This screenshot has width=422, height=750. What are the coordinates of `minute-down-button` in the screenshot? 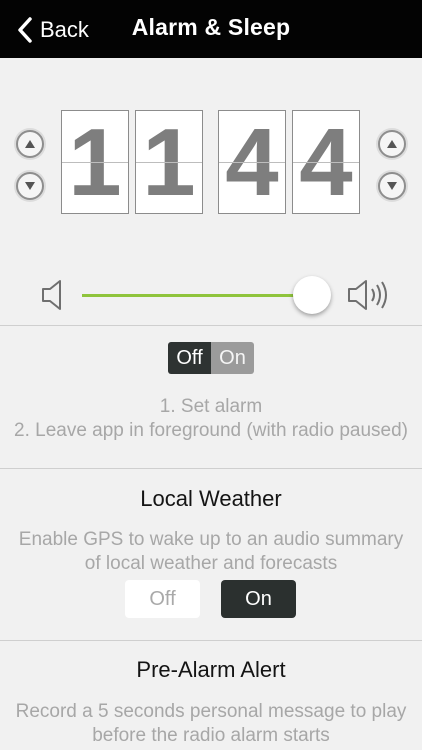 It's located at (392, 186).